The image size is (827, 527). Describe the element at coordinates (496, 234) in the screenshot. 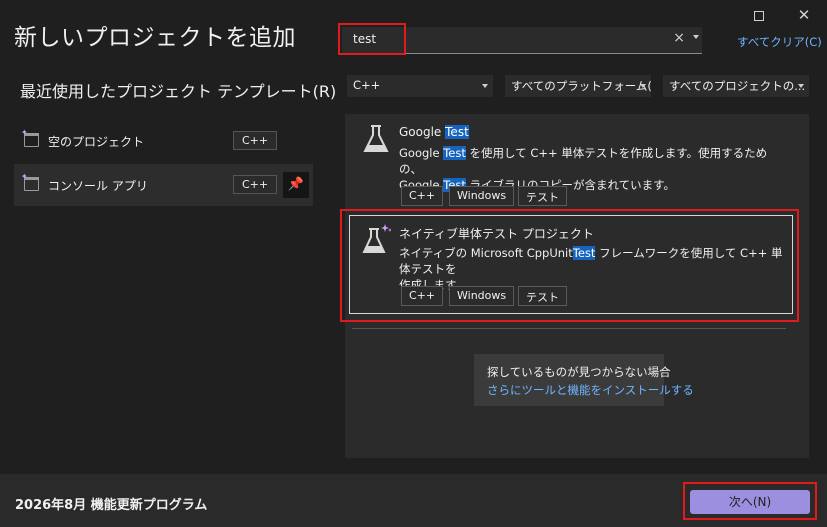

I see `template-title: ネイティブ単体テスト プロジェクト` at that location.